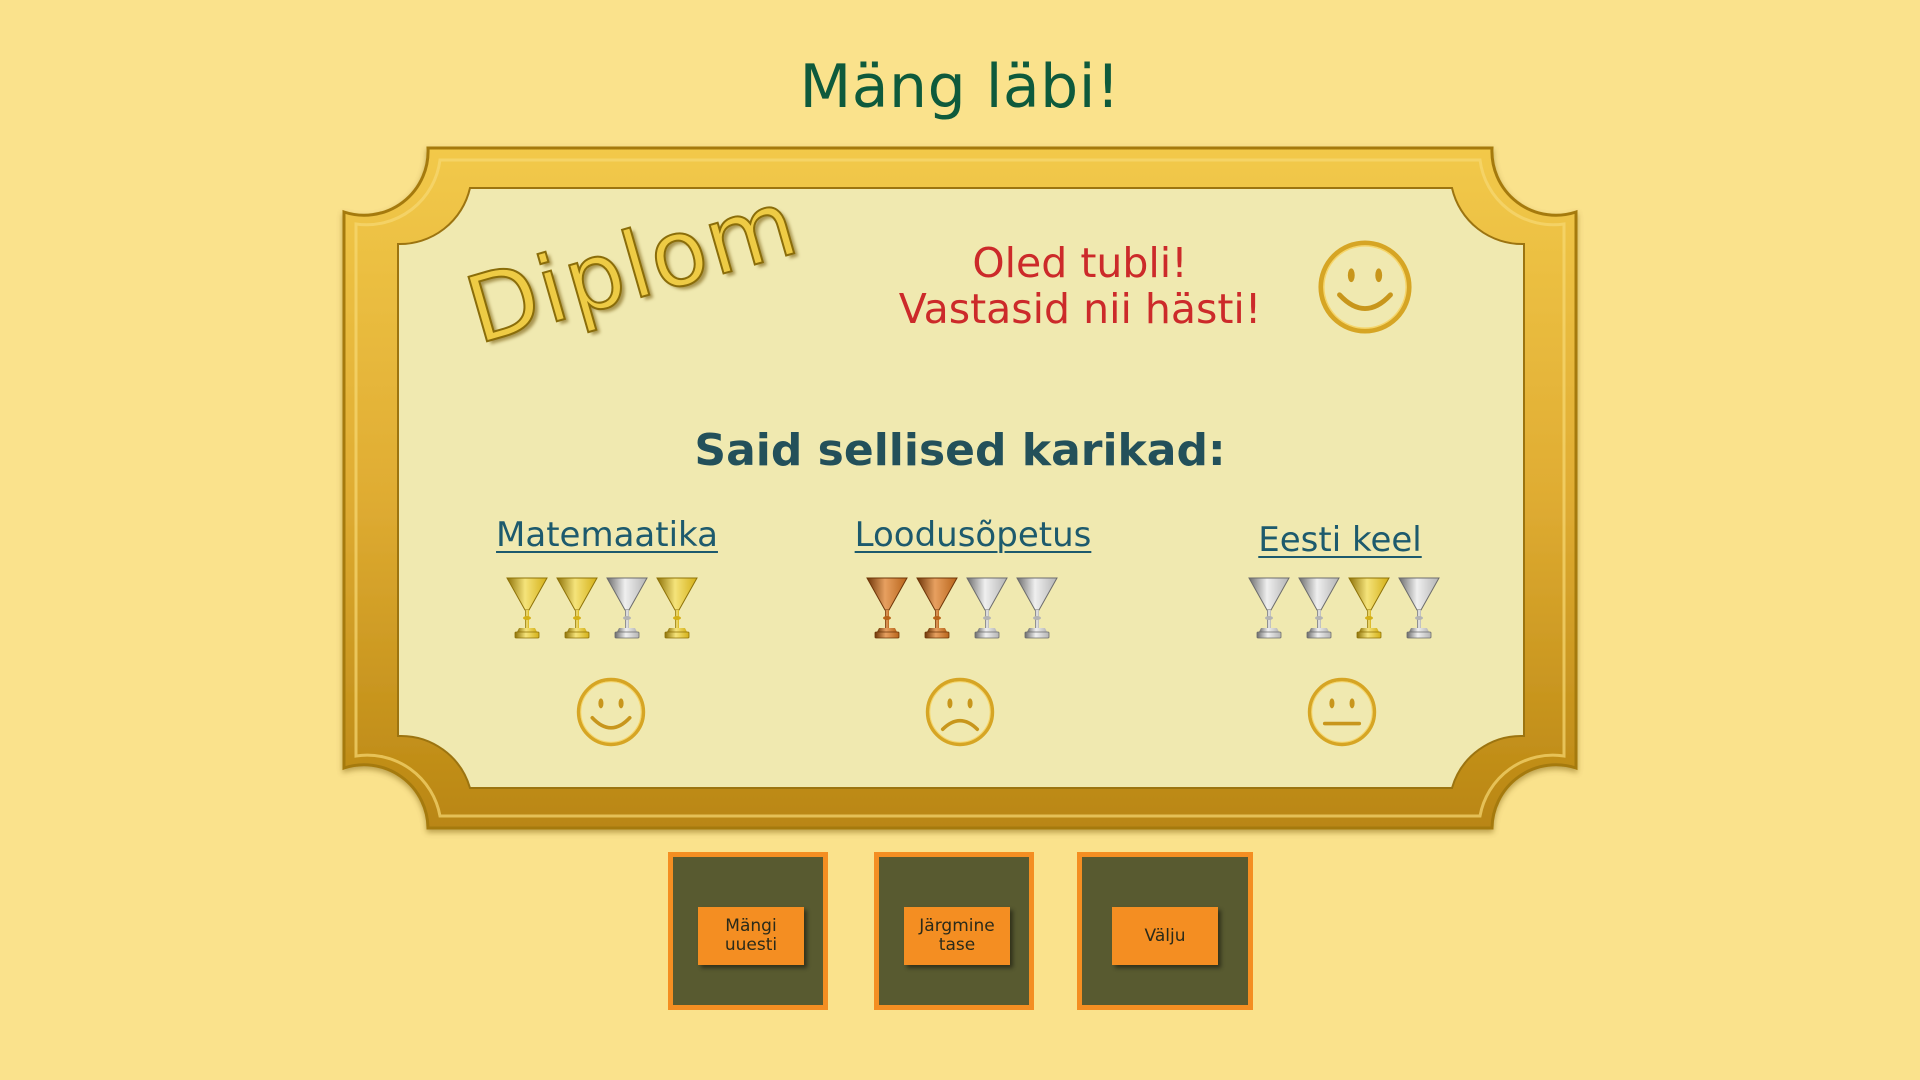  I want to click on praise-line-1: Oled tubli!, so click(1080, 263).